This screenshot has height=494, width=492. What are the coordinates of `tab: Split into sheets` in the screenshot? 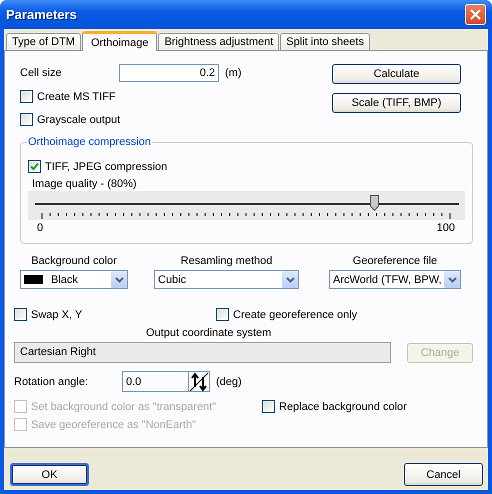 It's located at (325, 41).